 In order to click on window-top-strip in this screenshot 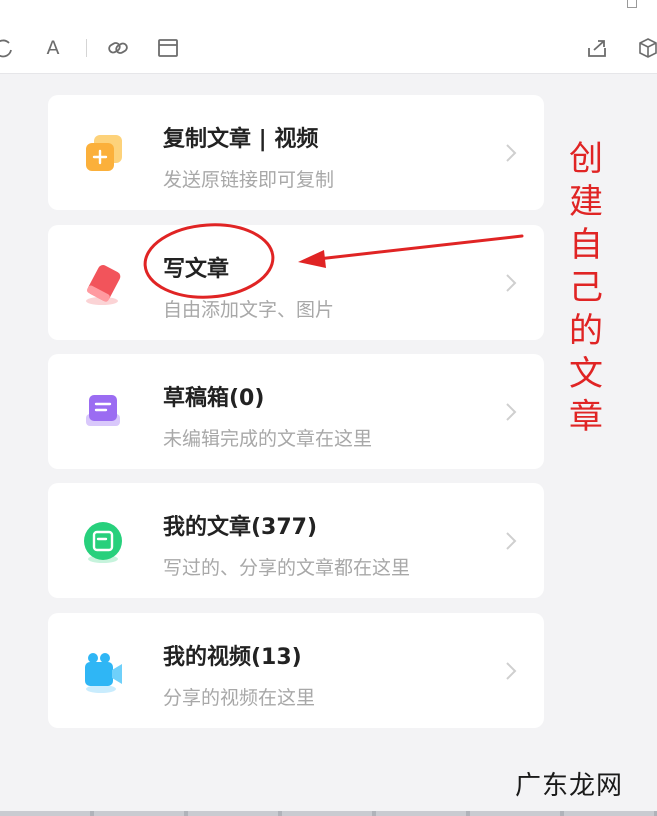, I will do `click(328, 10)`.